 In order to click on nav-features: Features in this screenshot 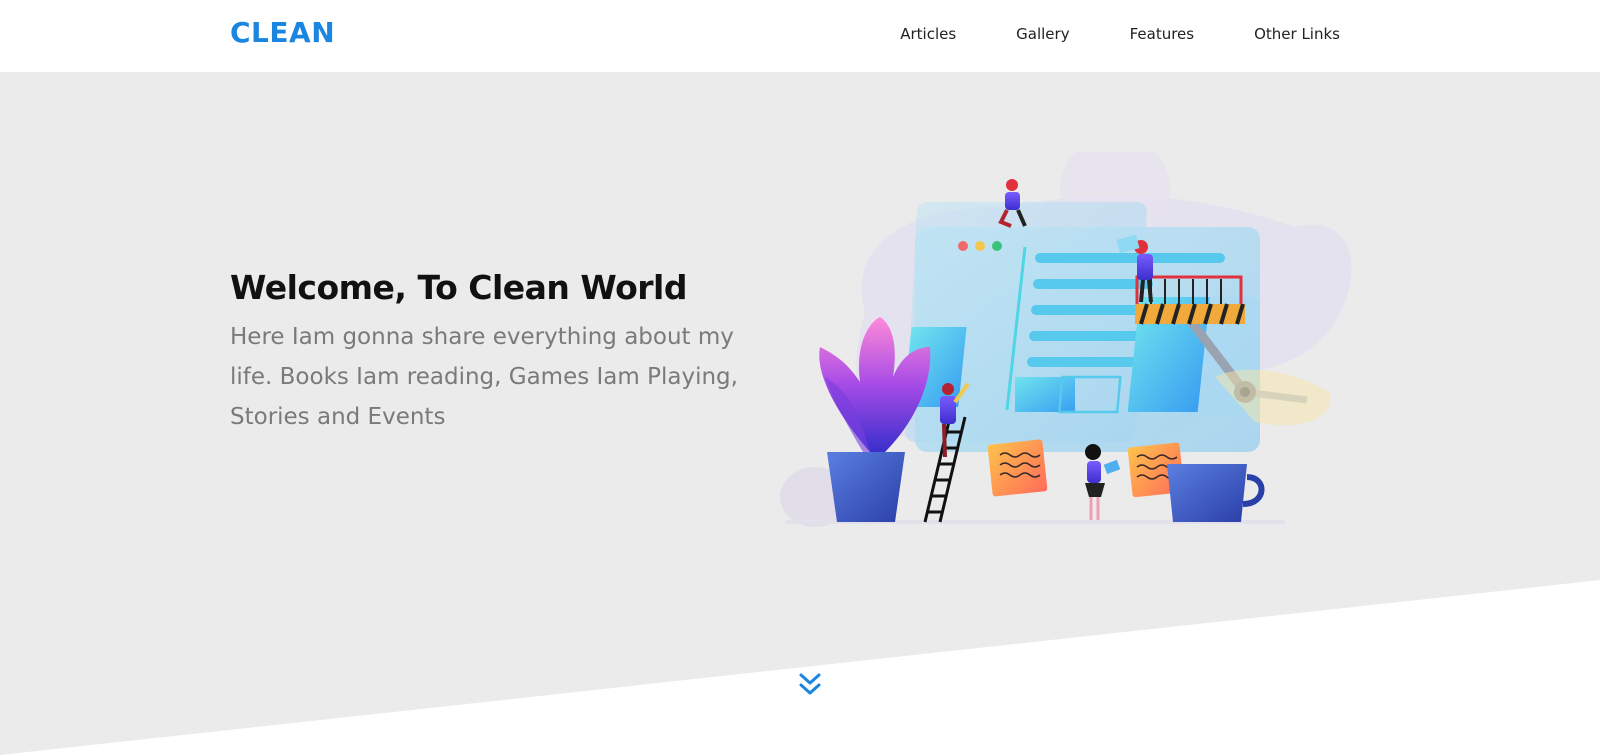, I will do `click(1162, 34)`.